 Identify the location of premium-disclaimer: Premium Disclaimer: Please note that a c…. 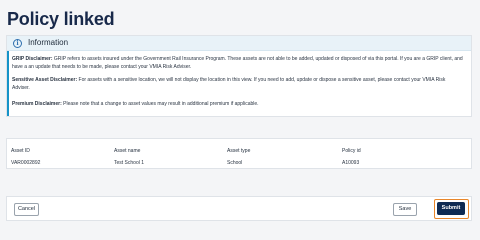
(240, 105).